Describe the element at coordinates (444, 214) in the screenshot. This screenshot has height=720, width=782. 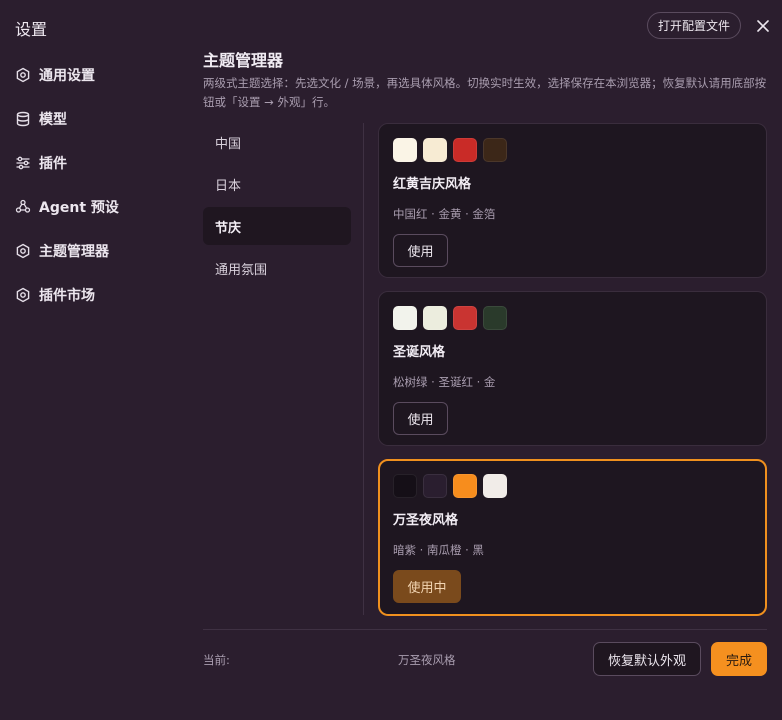
I see `theme-palette-description: 中国红 · 金黄 · 金箔` at that location.